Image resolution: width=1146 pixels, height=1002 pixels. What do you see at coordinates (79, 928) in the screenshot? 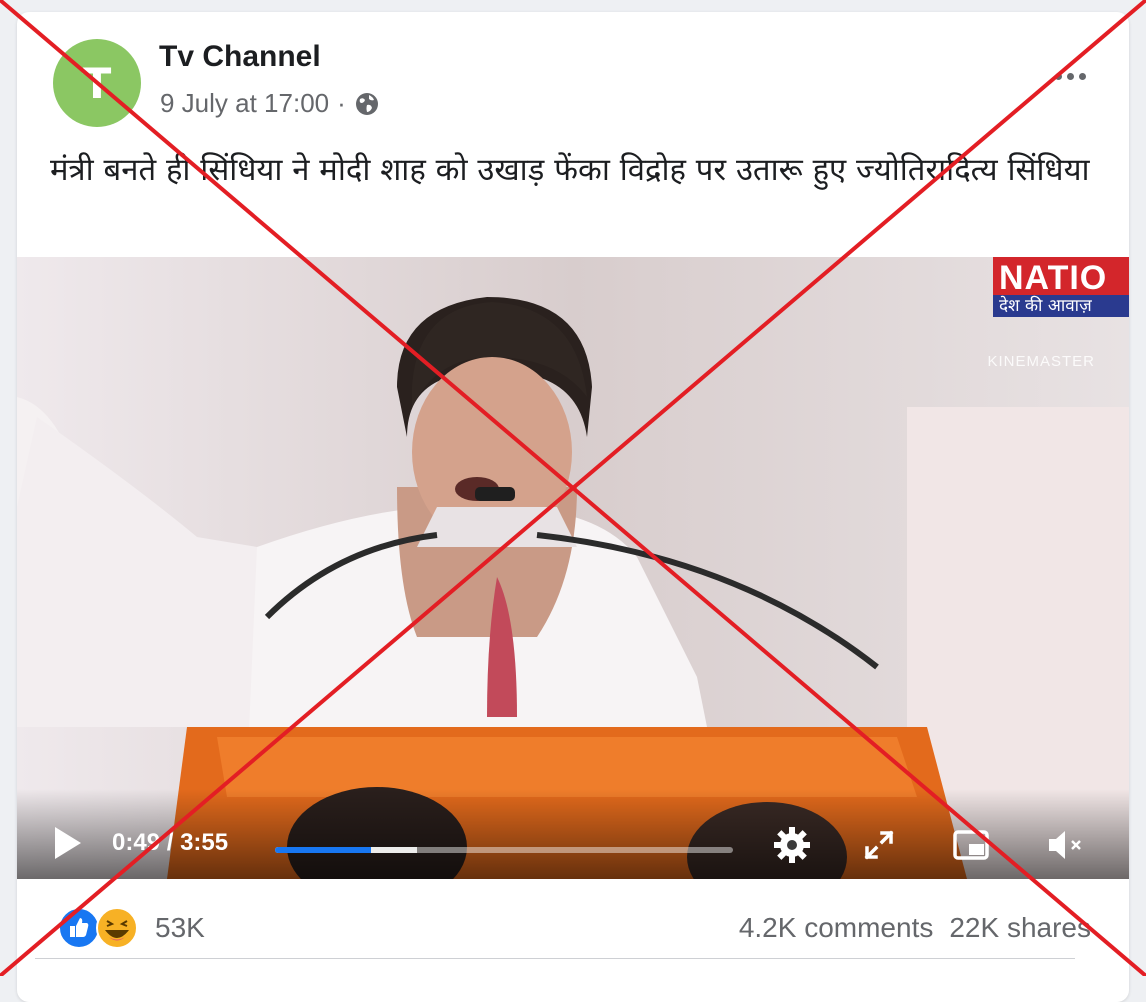
I see `like-reaction-icon` at bounding box center [79, 928].